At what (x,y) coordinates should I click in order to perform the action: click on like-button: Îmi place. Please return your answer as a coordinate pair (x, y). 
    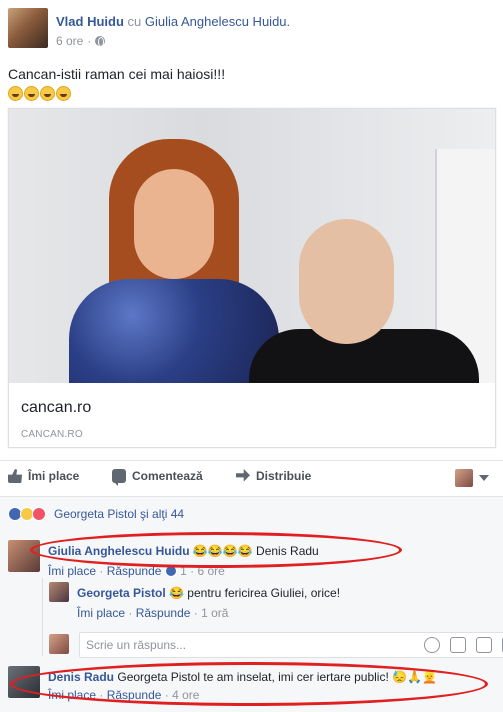
    Looking at the image, I should click on (43, 476).